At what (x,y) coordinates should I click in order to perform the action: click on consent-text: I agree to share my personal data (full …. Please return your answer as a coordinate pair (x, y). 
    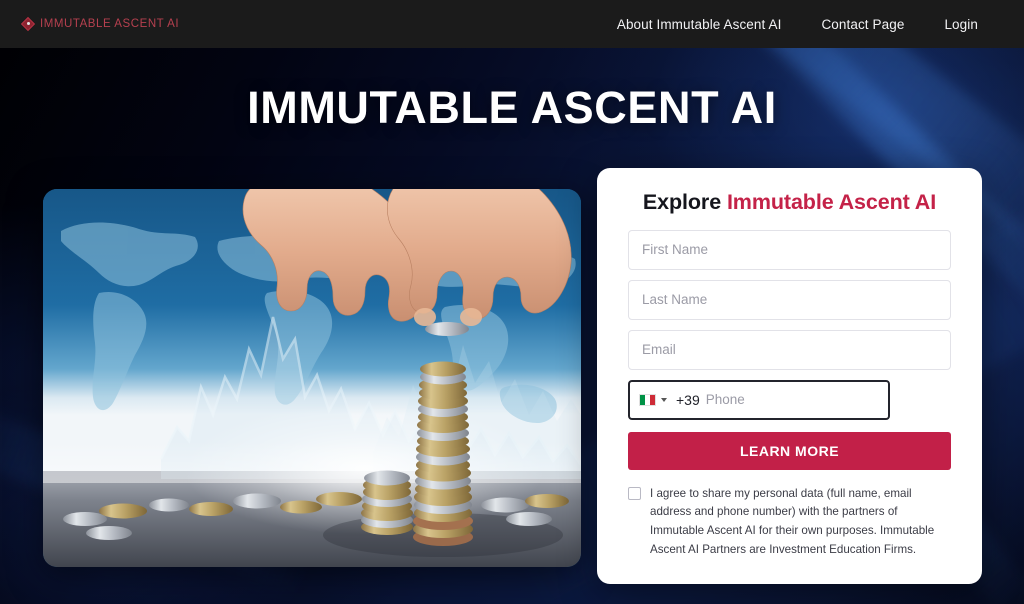
    Looking at the image, I should click on (792, 521).